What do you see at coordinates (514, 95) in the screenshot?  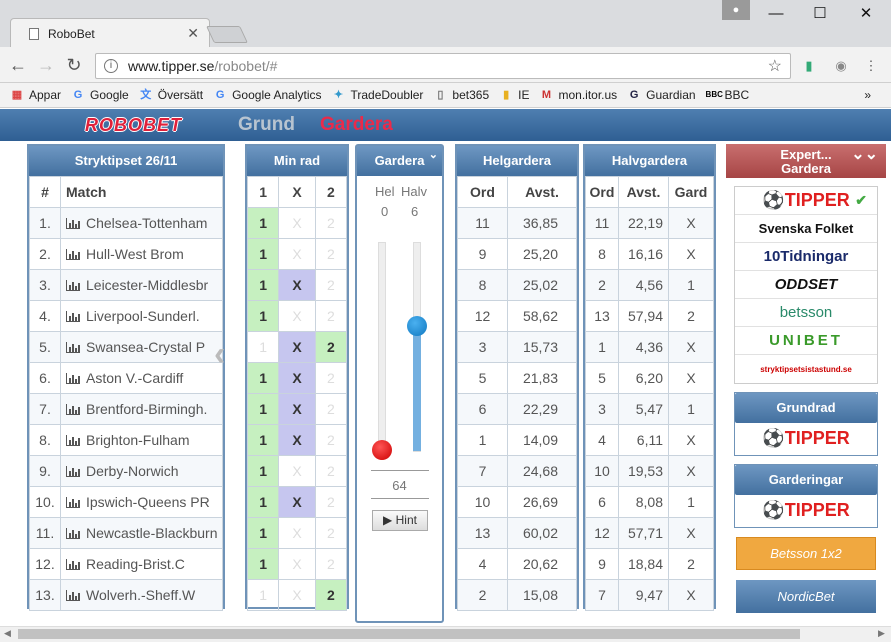 I see `bookmark-ie: ▮ IE` at bounding box center [514, 95].